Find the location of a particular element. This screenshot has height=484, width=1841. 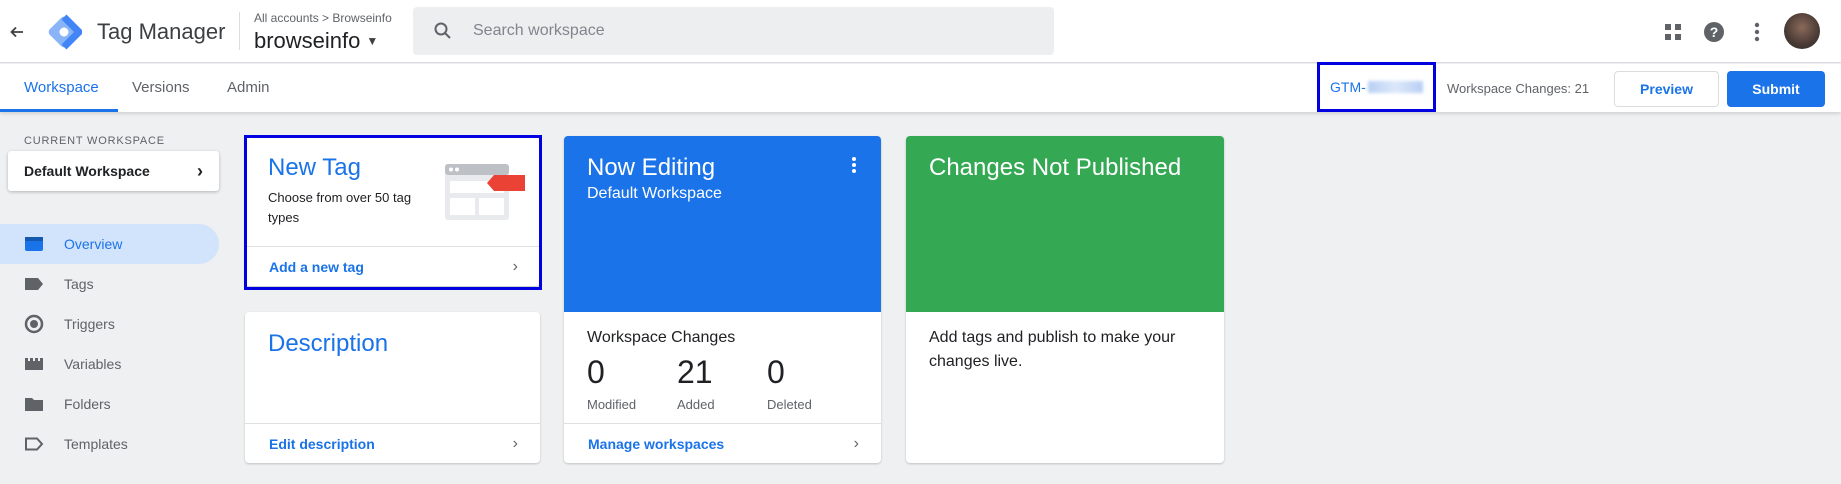

current-workspace-label: CURRENT WORKSPACE is located at coordinates (94, 141).